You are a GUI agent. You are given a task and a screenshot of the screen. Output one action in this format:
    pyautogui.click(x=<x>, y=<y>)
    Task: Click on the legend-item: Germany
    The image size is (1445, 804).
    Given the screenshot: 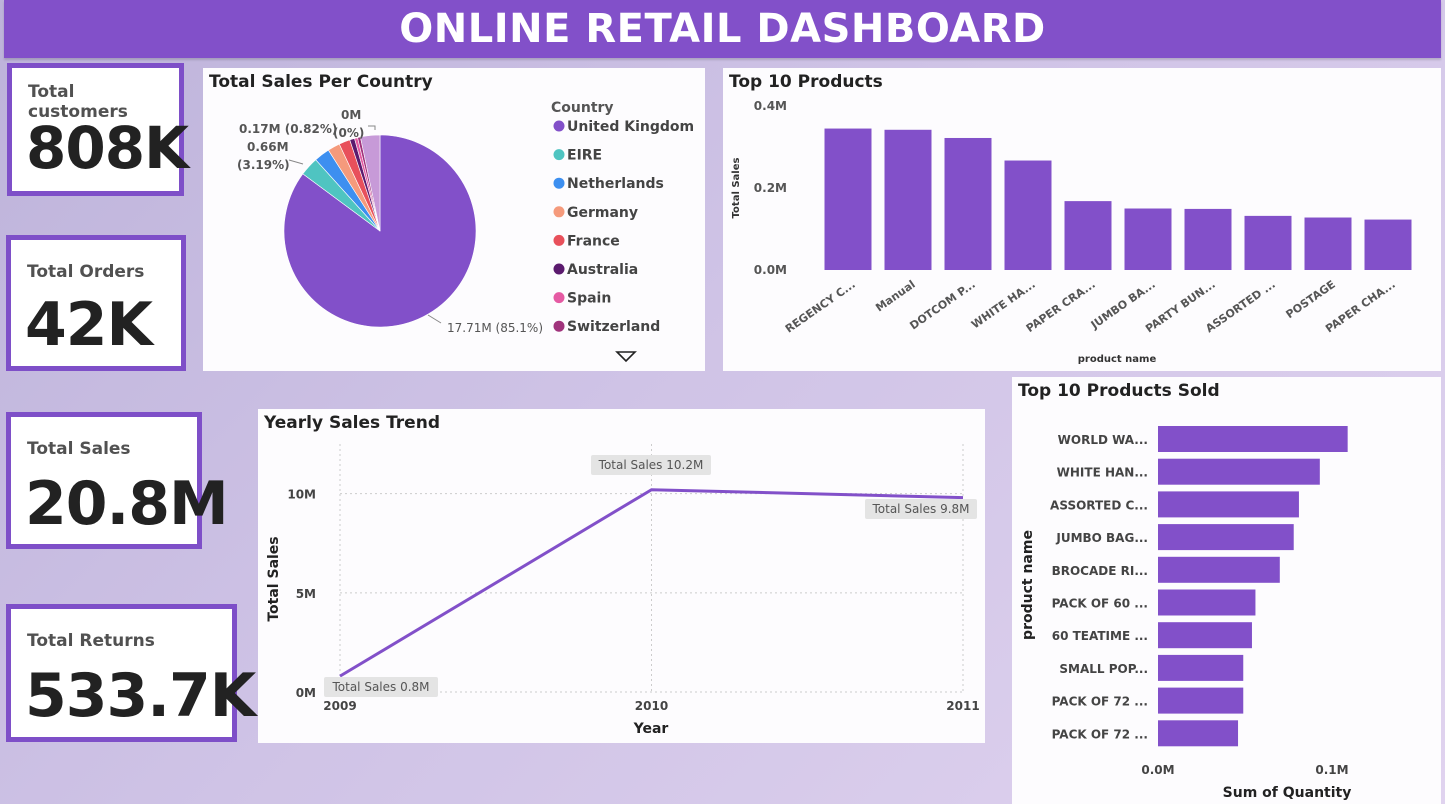 What is the action you would take?
    pyautogui.click(x=602, y=213)
    